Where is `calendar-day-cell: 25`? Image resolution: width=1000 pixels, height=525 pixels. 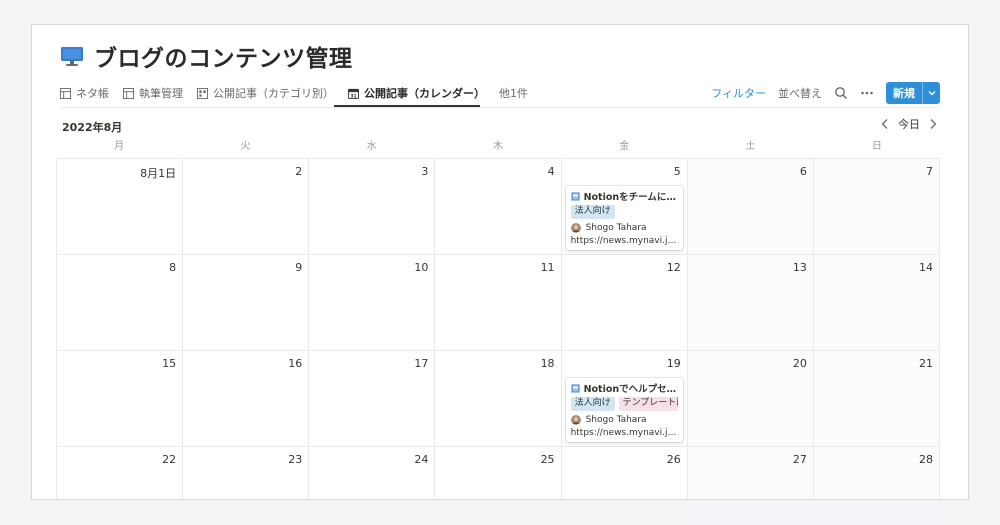
calendar-day-cell: 25 is located at coordinates (498, 473).